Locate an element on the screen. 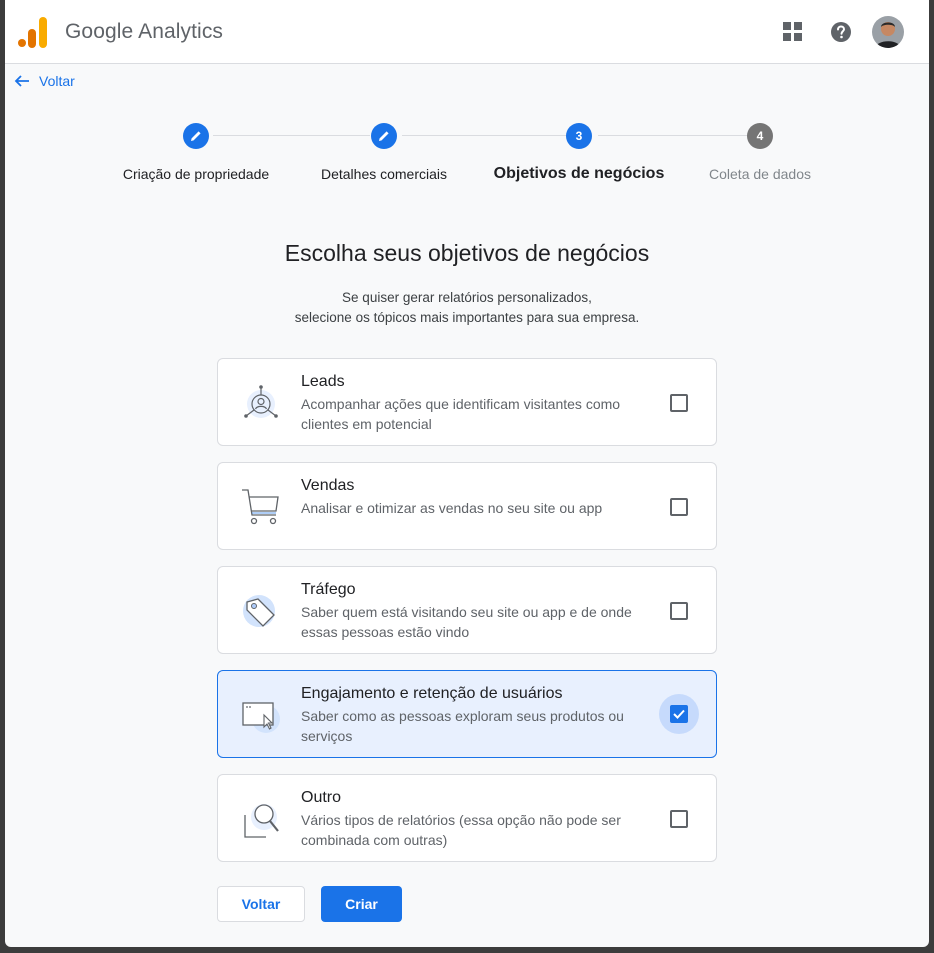 The height and width of the screenshot is (953, 934). leads-icon is located at coordinates (261, 401).